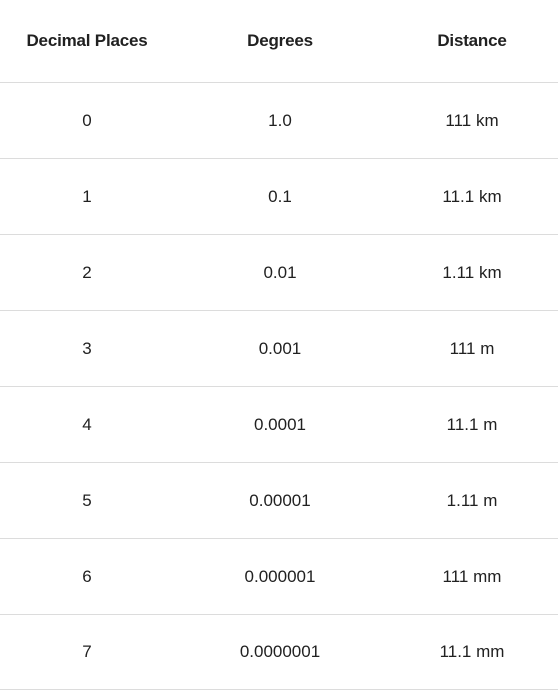 The height and width of the screenshot is (690, 558). I want to click on table-row: 3 0.001 111 m, so click(279, 348).